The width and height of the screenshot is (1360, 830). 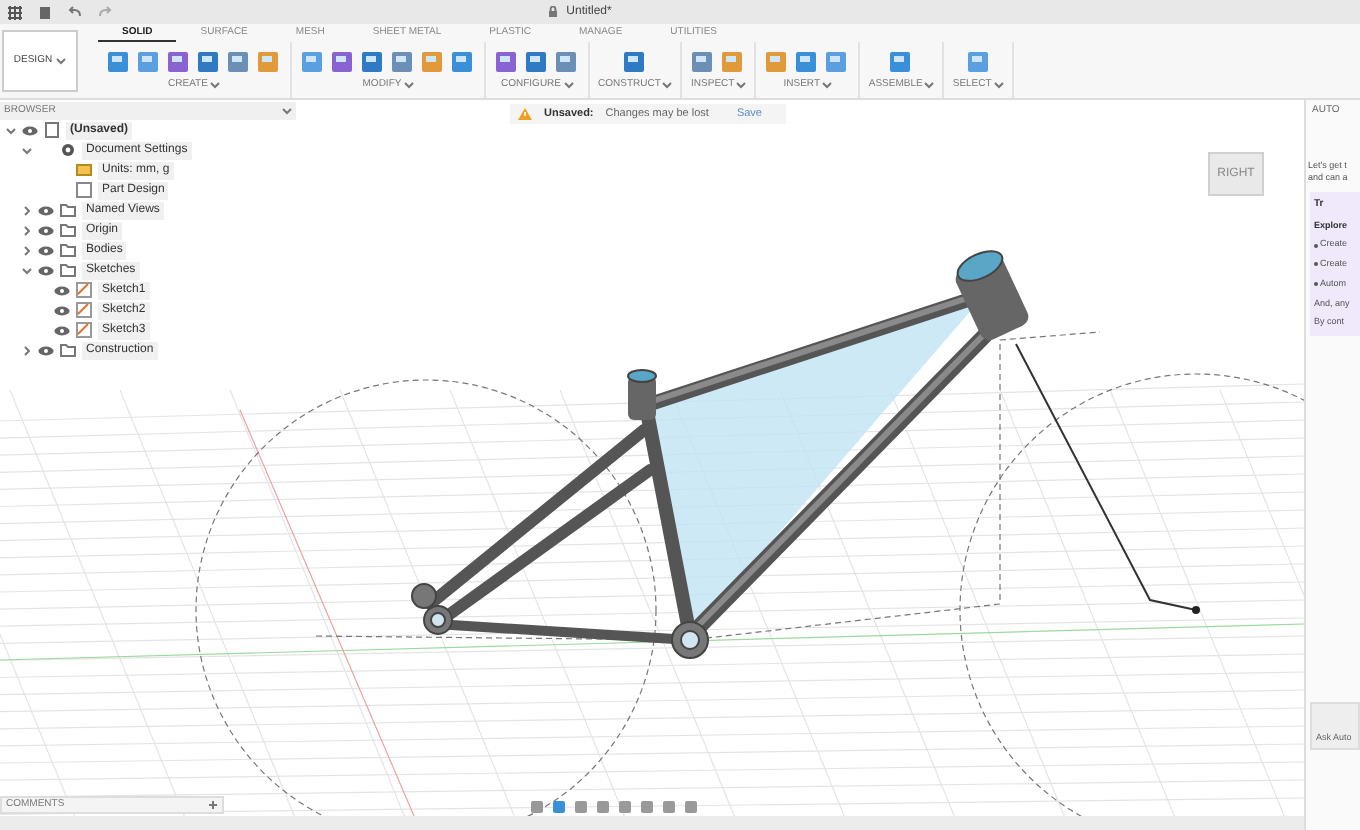 I want to click on document-icon, so click(x=52, y=130).